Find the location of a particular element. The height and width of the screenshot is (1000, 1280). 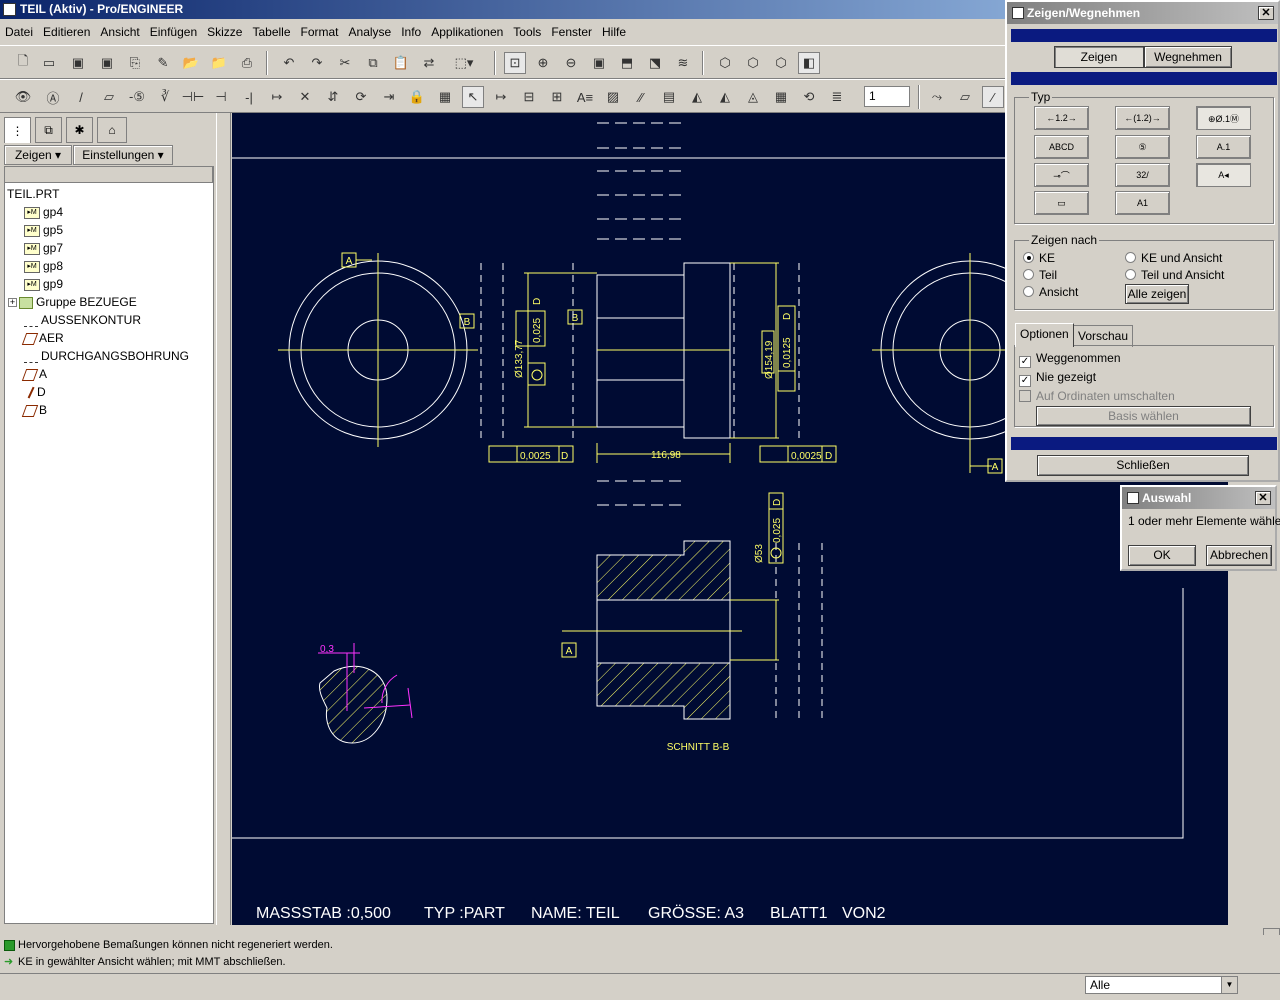

menu-fenster: Fenster is located at coordinates (571, 32).